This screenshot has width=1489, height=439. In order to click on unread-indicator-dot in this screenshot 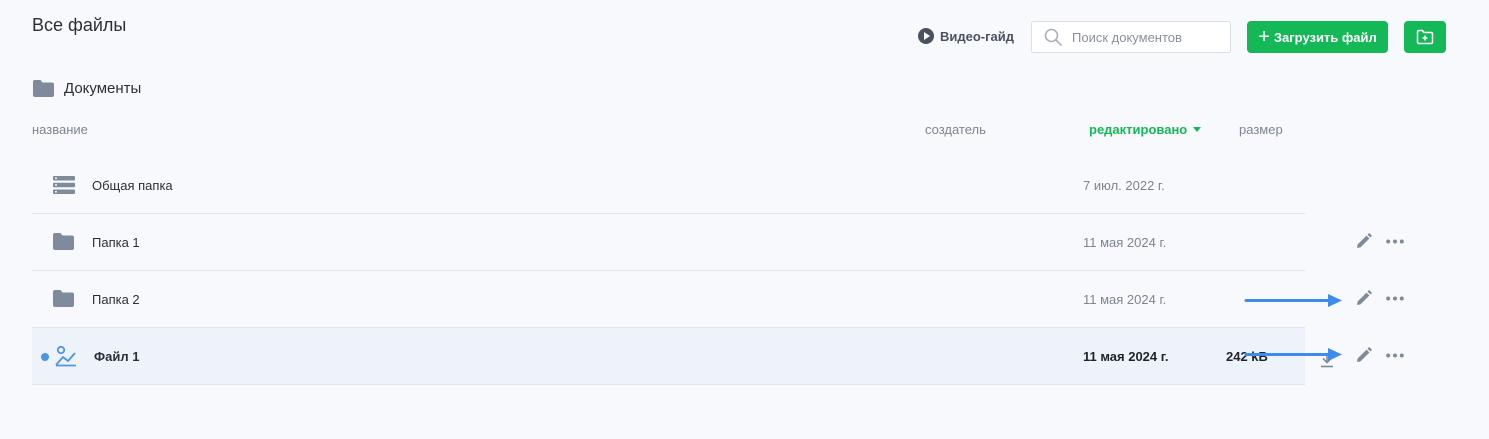, I will do `click(45, 357)`.